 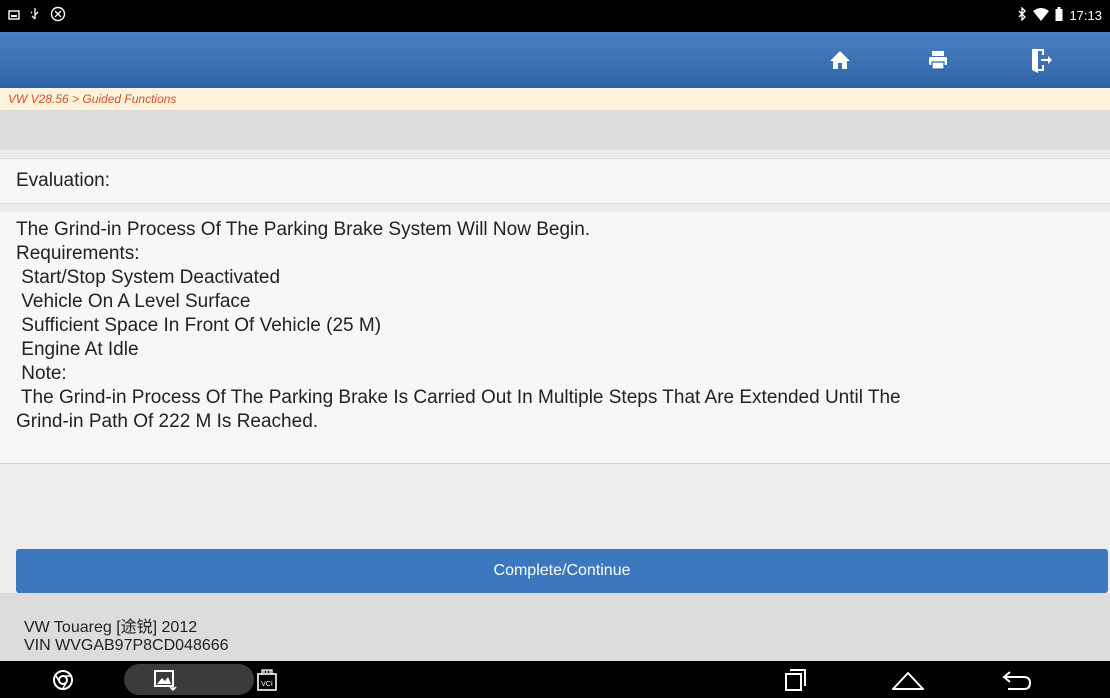 I want to click on active-app-highlight, so click(x=189, y=679).